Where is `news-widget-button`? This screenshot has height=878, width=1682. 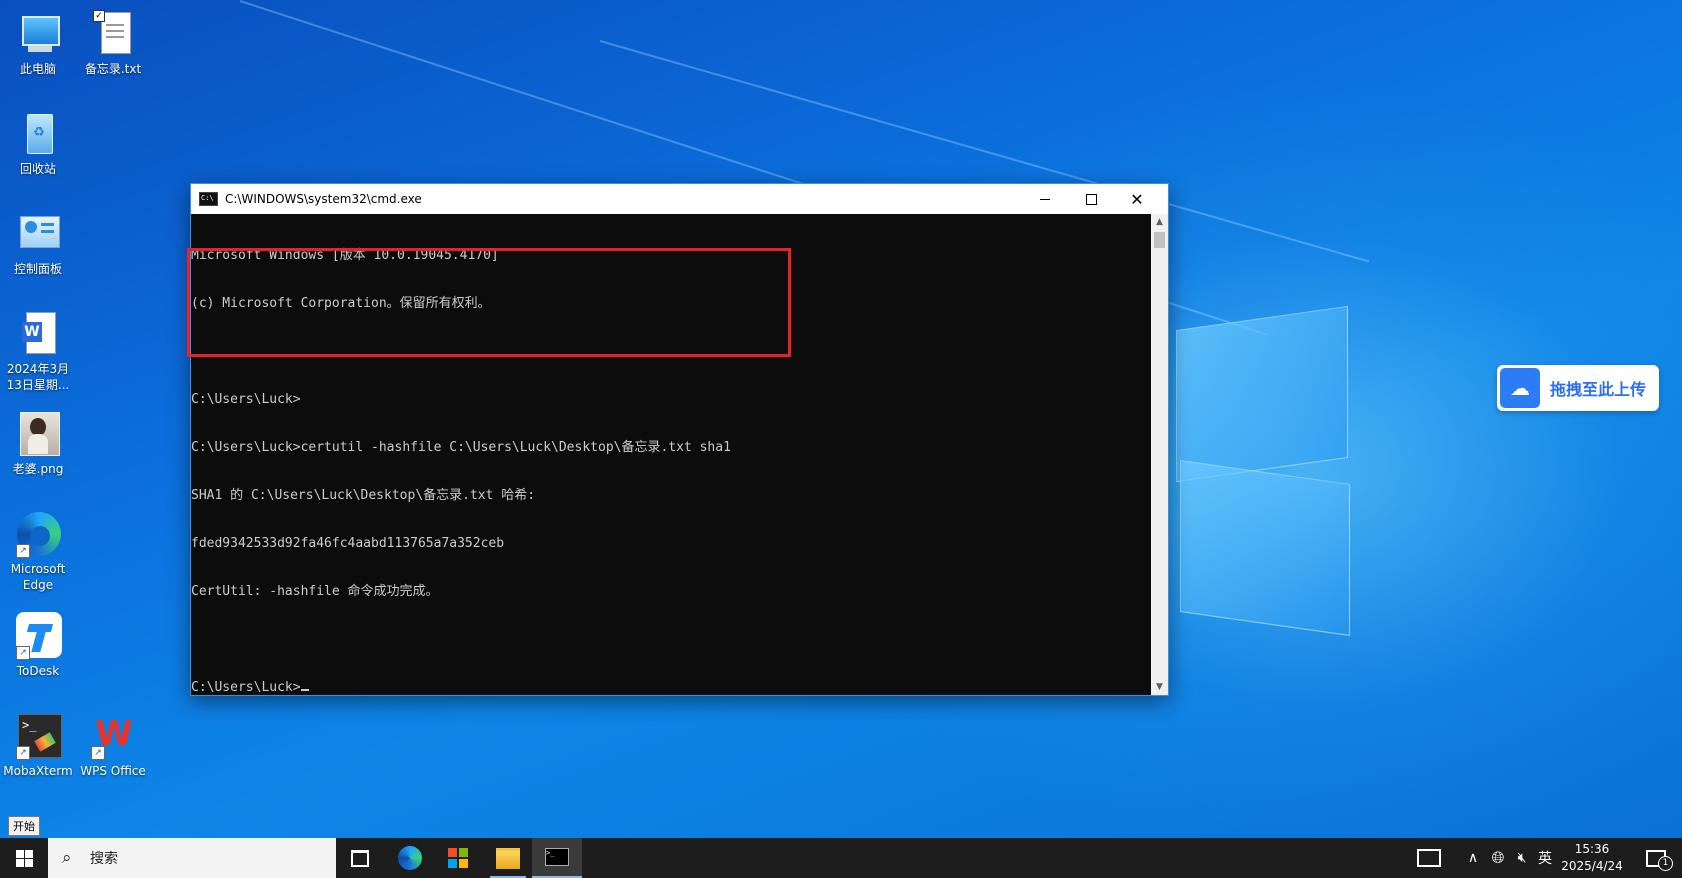 news-widget-button is located at coordinates (1429, 858).